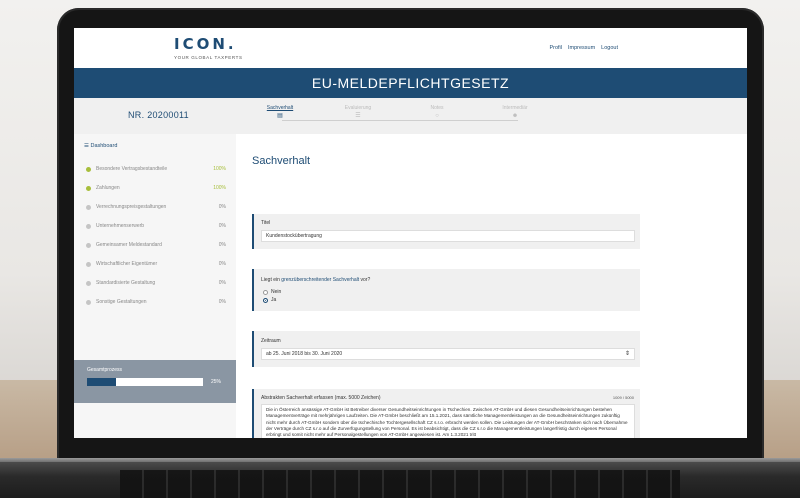 The height and width of the screenshot is (498, 800). Describe the element at coordinates (127, 264) in the screenshot. I see `sidebar-item-label: Wirtschaftlicher Eigentümer` at that location.